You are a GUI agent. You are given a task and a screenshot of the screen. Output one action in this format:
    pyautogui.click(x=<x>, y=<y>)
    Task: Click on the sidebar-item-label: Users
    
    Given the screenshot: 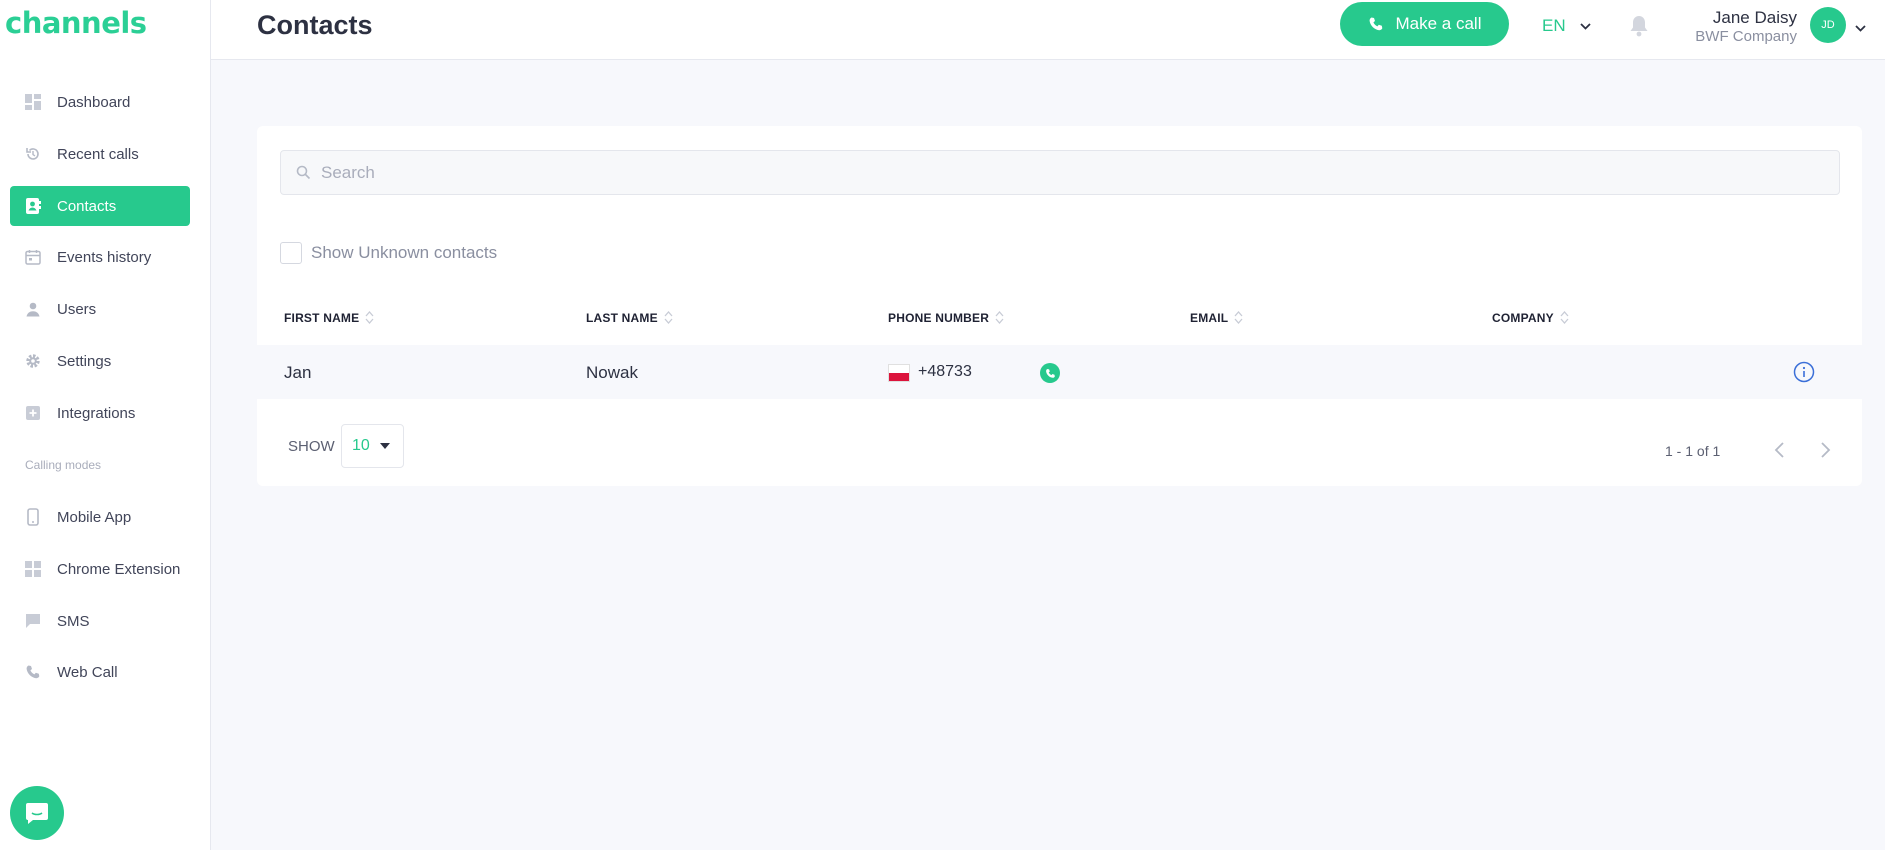 What is the action you would take?
    pyautogui.click(x=77, y=309)
    